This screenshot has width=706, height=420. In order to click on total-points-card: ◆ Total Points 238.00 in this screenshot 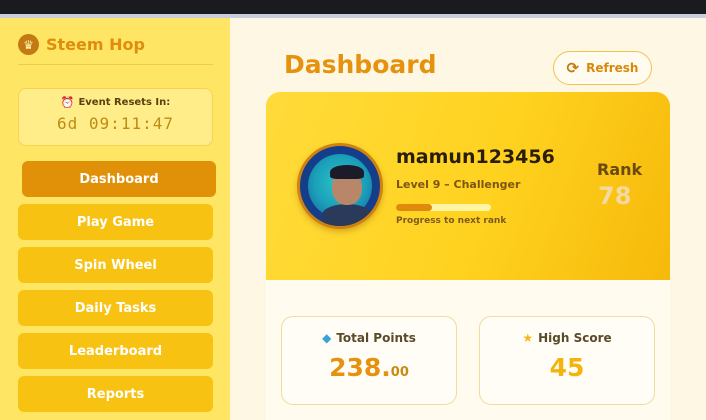, I will do `click(369, 360)`.